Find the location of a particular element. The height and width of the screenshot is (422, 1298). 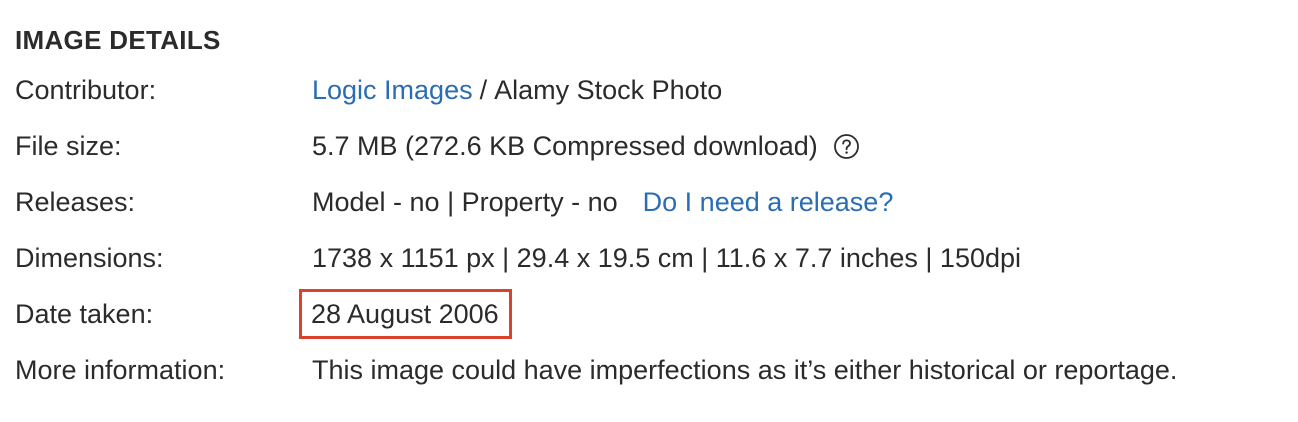

release-help-link: Do I need a release? is located at coordinates (768, 202).